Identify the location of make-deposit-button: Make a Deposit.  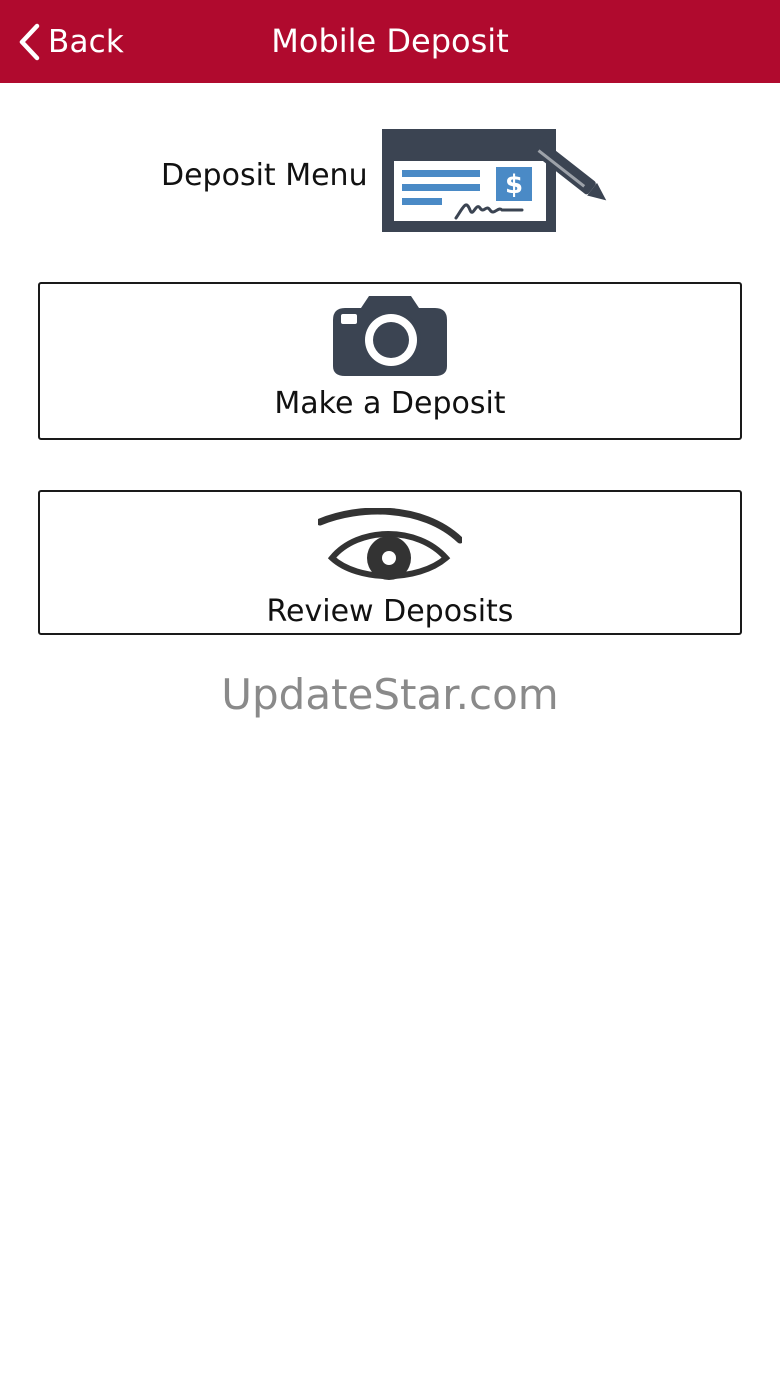
(390, 361).